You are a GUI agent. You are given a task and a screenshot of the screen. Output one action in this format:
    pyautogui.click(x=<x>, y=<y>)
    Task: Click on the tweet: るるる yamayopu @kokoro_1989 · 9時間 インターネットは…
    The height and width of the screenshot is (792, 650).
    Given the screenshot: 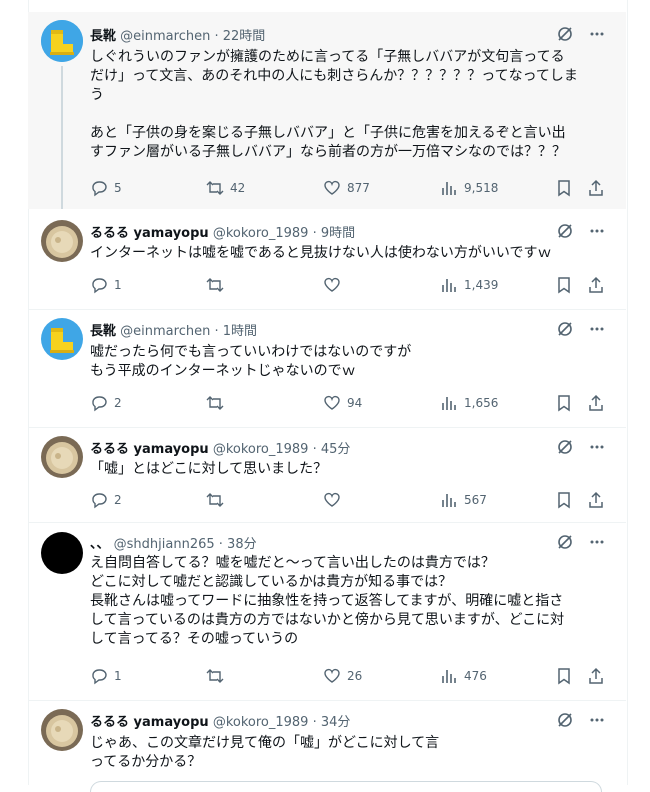 What is the action you would take?
    pyautogui.click(x=327, y=262)
    